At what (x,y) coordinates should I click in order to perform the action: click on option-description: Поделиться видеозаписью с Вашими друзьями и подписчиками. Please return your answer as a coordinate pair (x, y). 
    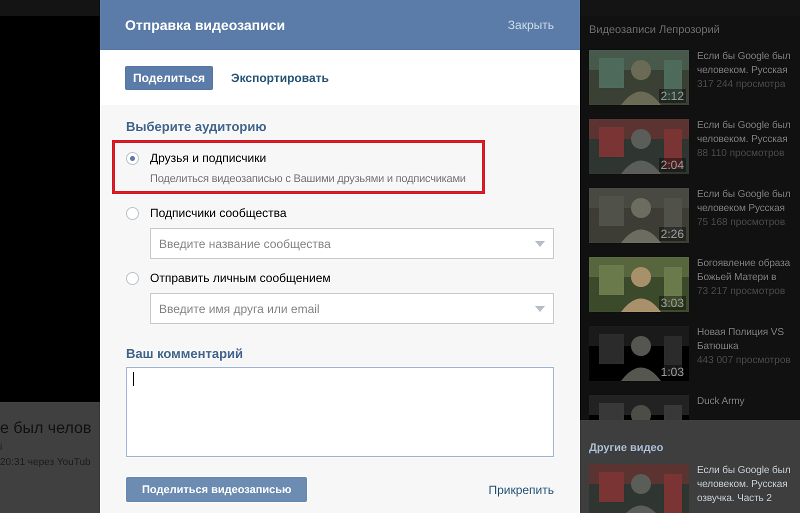
    Looking at the image, I should click on (308, 179).